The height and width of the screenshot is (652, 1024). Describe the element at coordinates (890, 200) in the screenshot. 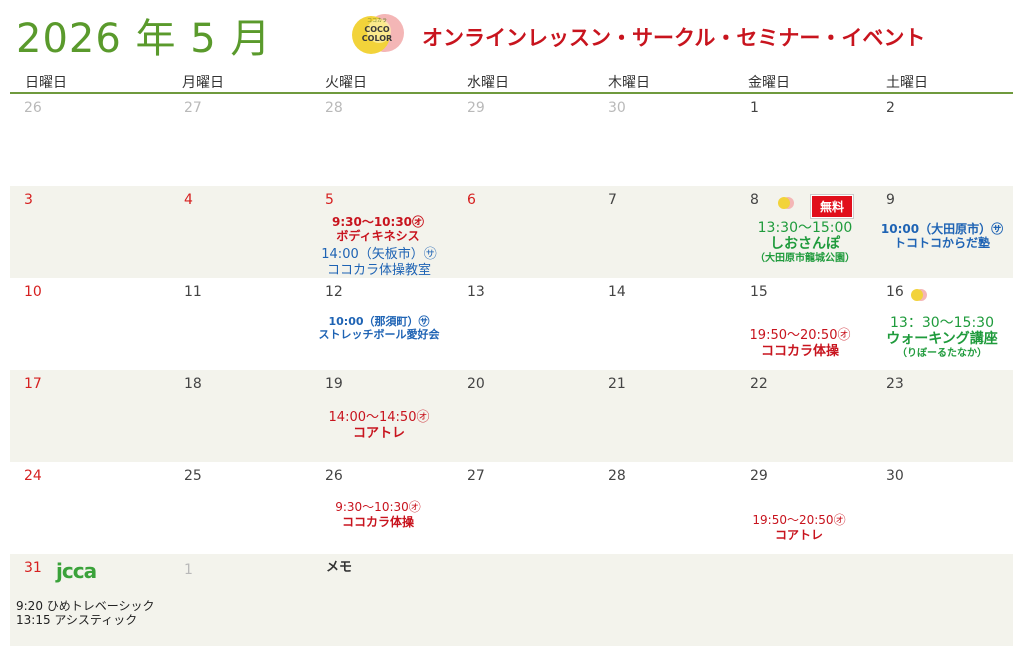

I see `day-cell-number: 9` at that location.